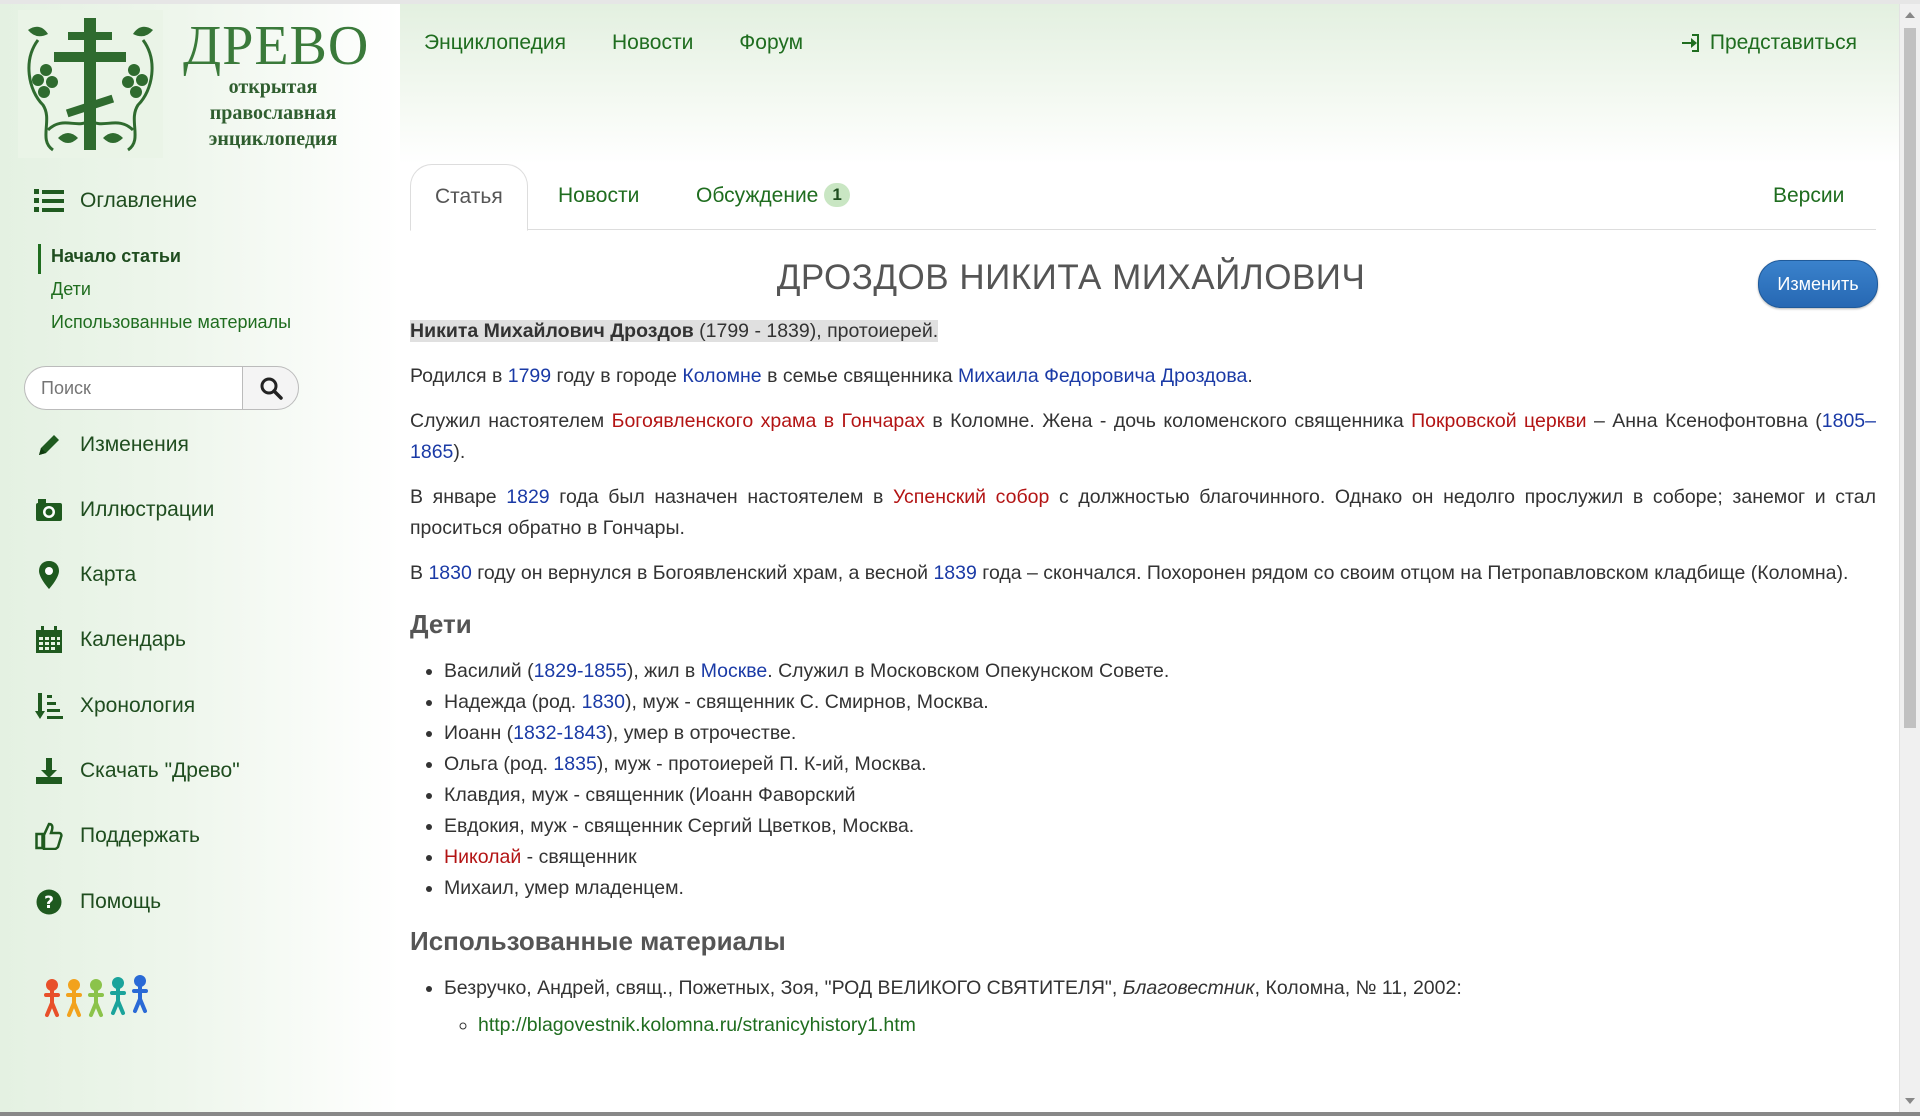  I want to click on sidebar-item-label: Хронология, so click(138, 705).